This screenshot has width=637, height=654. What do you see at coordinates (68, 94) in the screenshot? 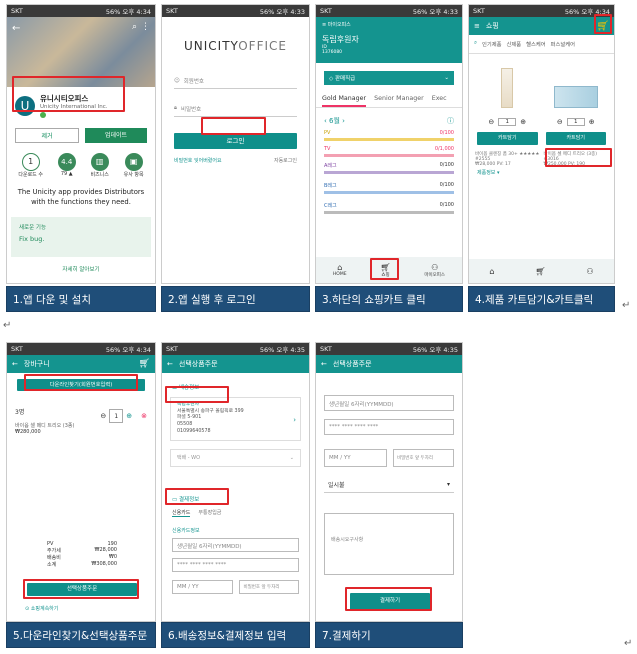
I see `highlight-app-name` at bounding box center [68, 94].